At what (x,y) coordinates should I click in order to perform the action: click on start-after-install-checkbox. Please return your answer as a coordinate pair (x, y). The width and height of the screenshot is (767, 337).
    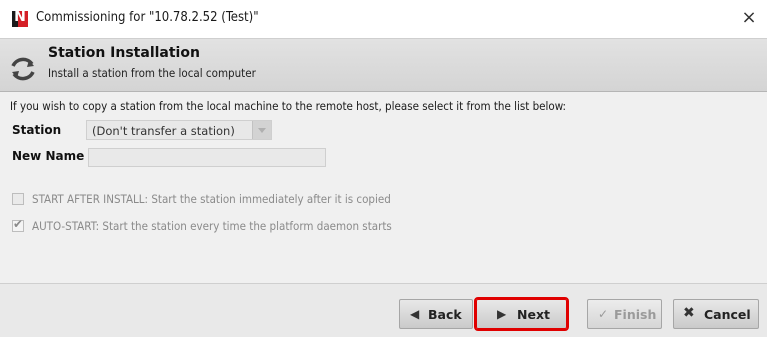
    Looking at the image, I should click on (18, 199).